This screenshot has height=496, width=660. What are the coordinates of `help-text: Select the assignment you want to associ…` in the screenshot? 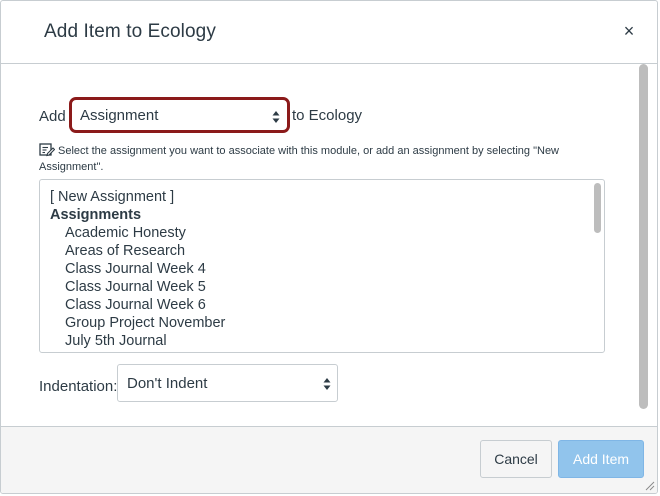 It's located at (299, 159).